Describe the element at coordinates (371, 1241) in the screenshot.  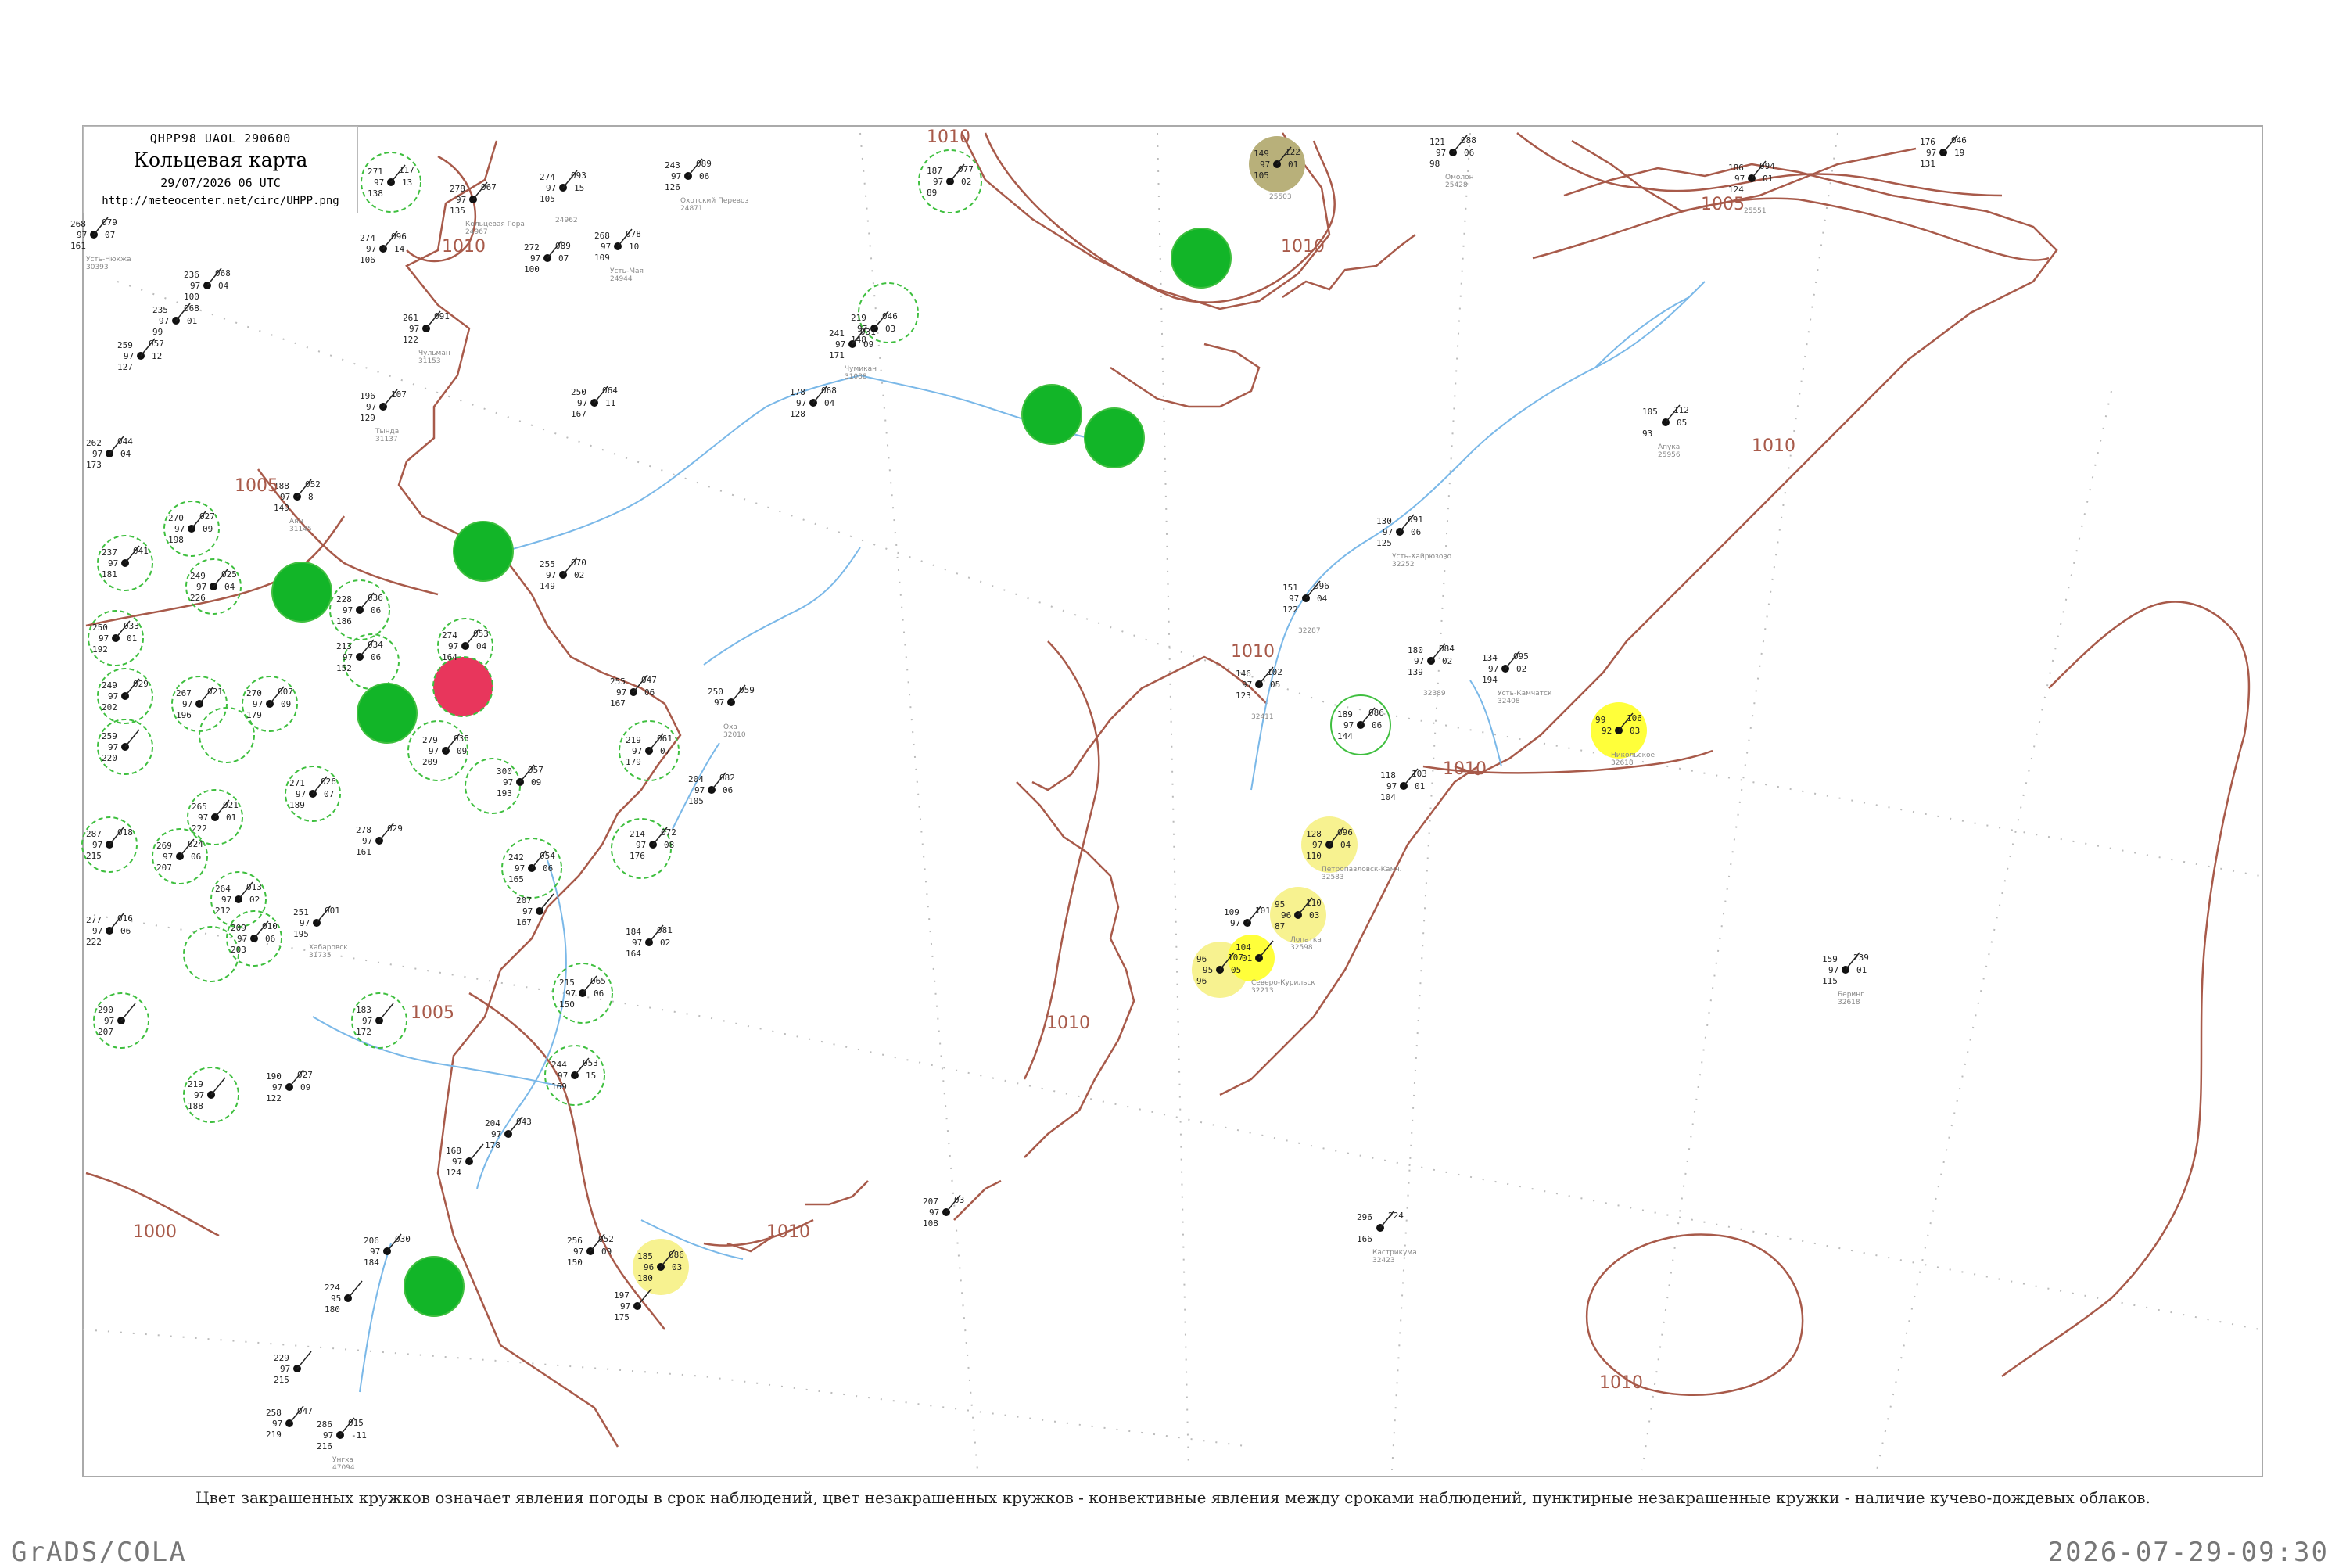
I see `station-pressure: 206` at that location.